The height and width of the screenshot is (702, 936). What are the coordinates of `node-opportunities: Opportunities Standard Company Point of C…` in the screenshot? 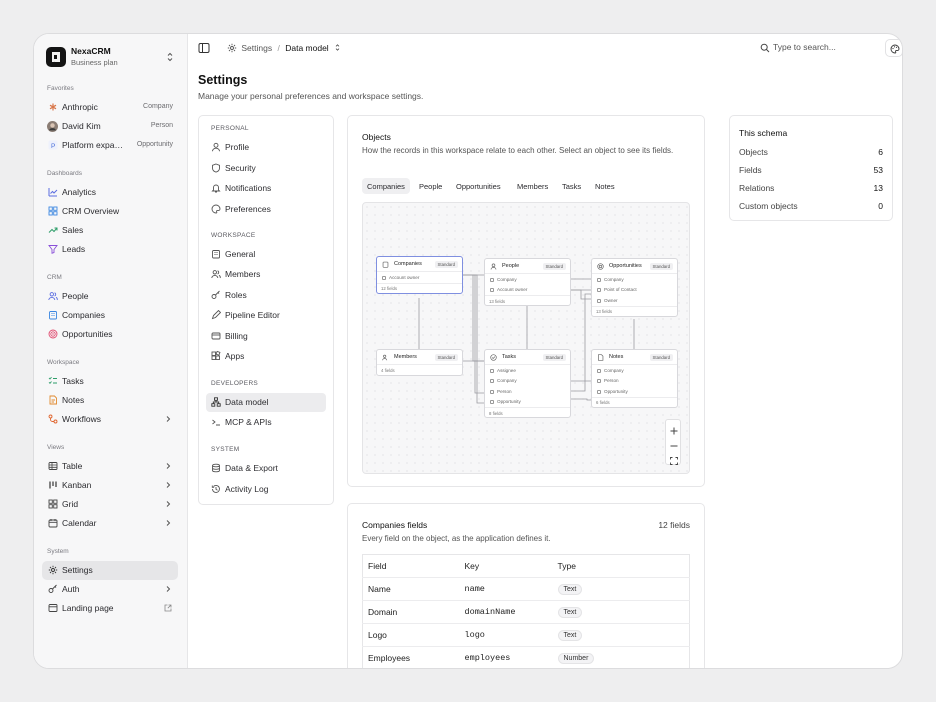 It's located at (634, 287).